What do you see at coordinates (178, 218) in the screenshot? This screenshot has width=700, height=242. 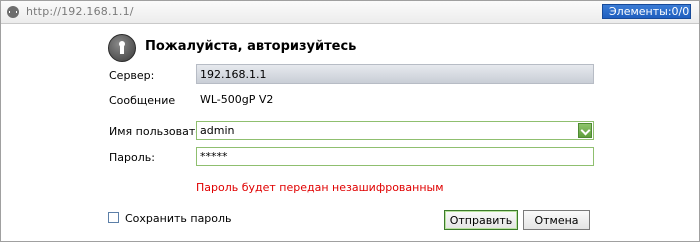 I see `save-password-label: Сохранить пароль` at bounding box center [178, 218].